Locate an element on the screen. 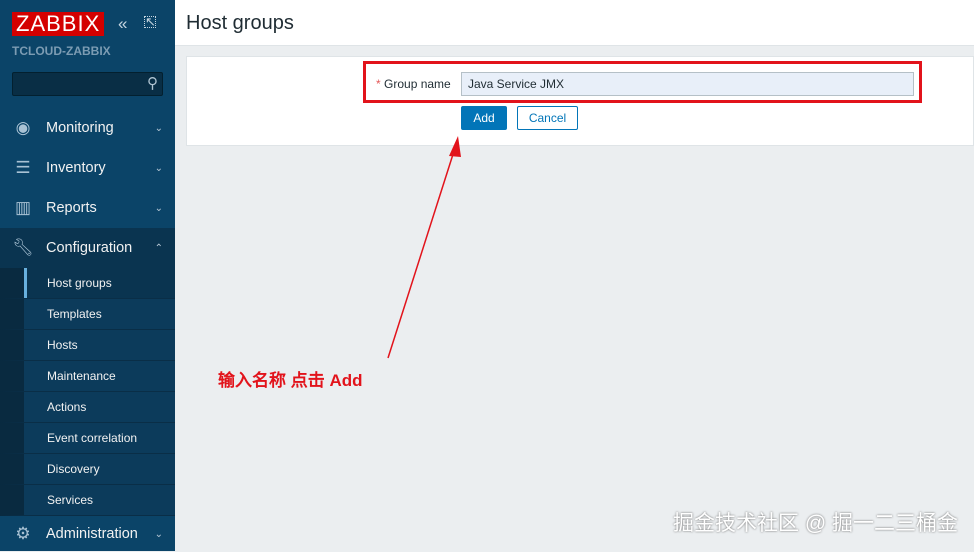 Image resolution: width=974 pixels, height=552 pixels. annotation-text: 输入名称 点击 Add is located at coordinates (290, 380).